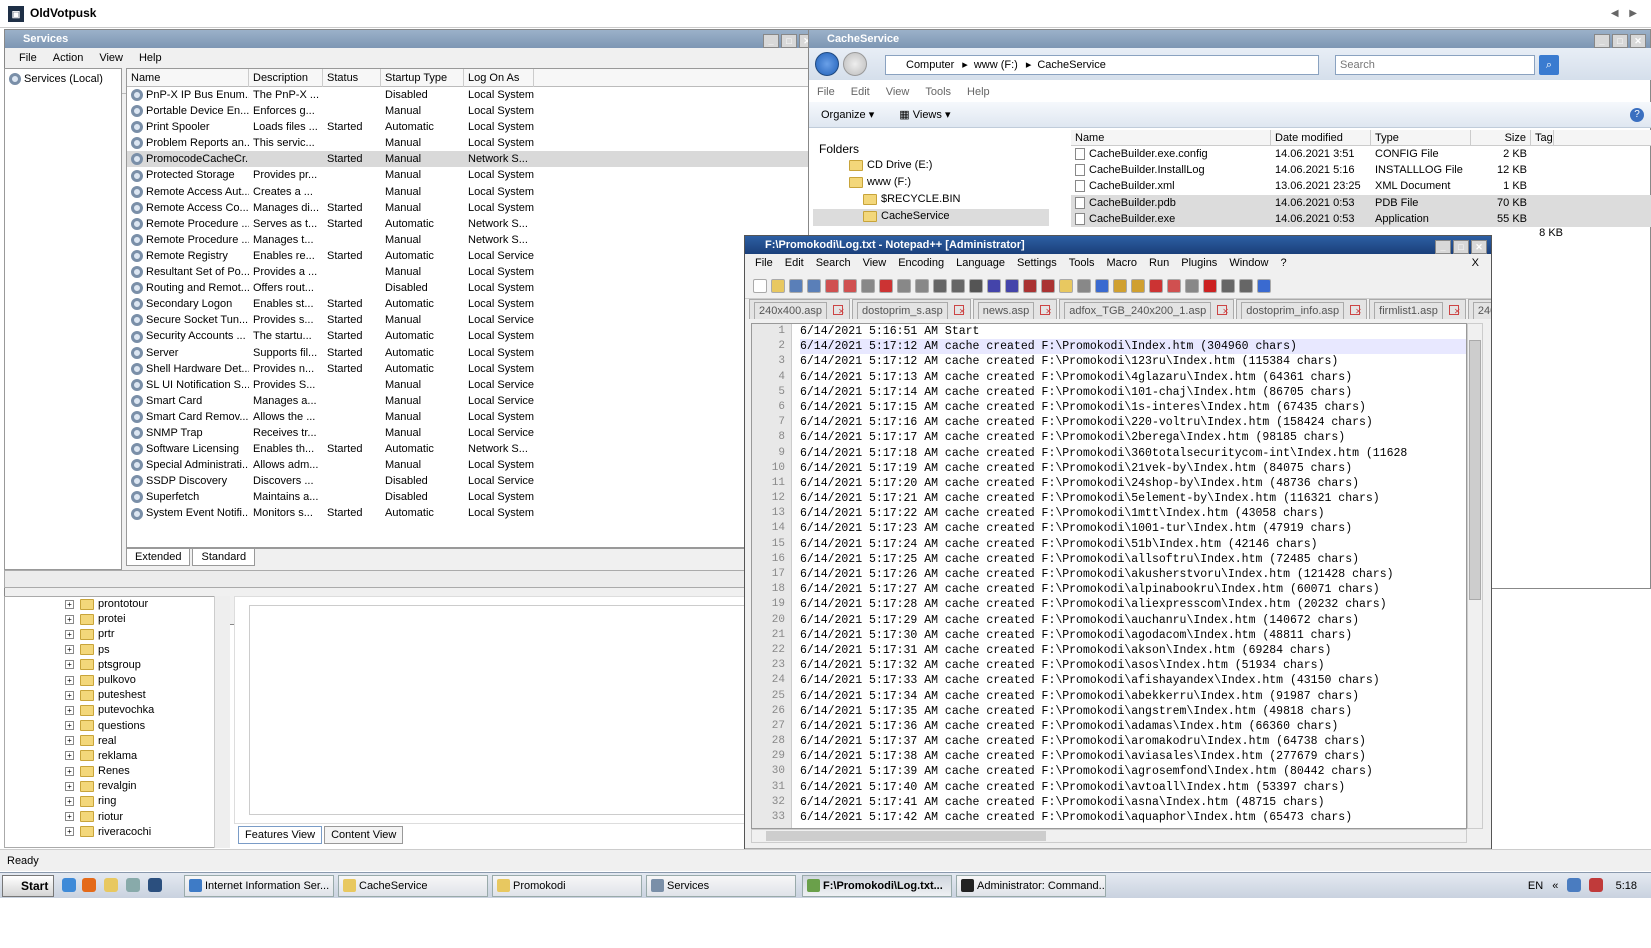 This screenshot has width=1651, height=948. What do you see at coordinates (868, 286) in the screenshot?
I see `print-icon` at bounding box center [868, 286].